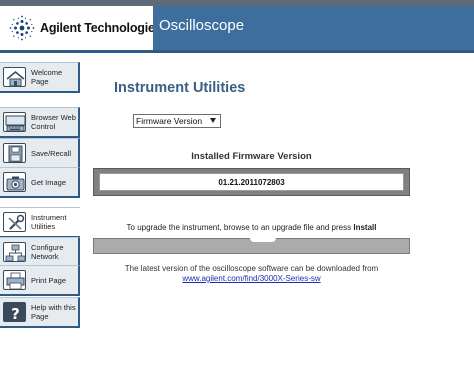  I want to click on firmware-version-panel: 01.21.2011072803, so click(251, 182).